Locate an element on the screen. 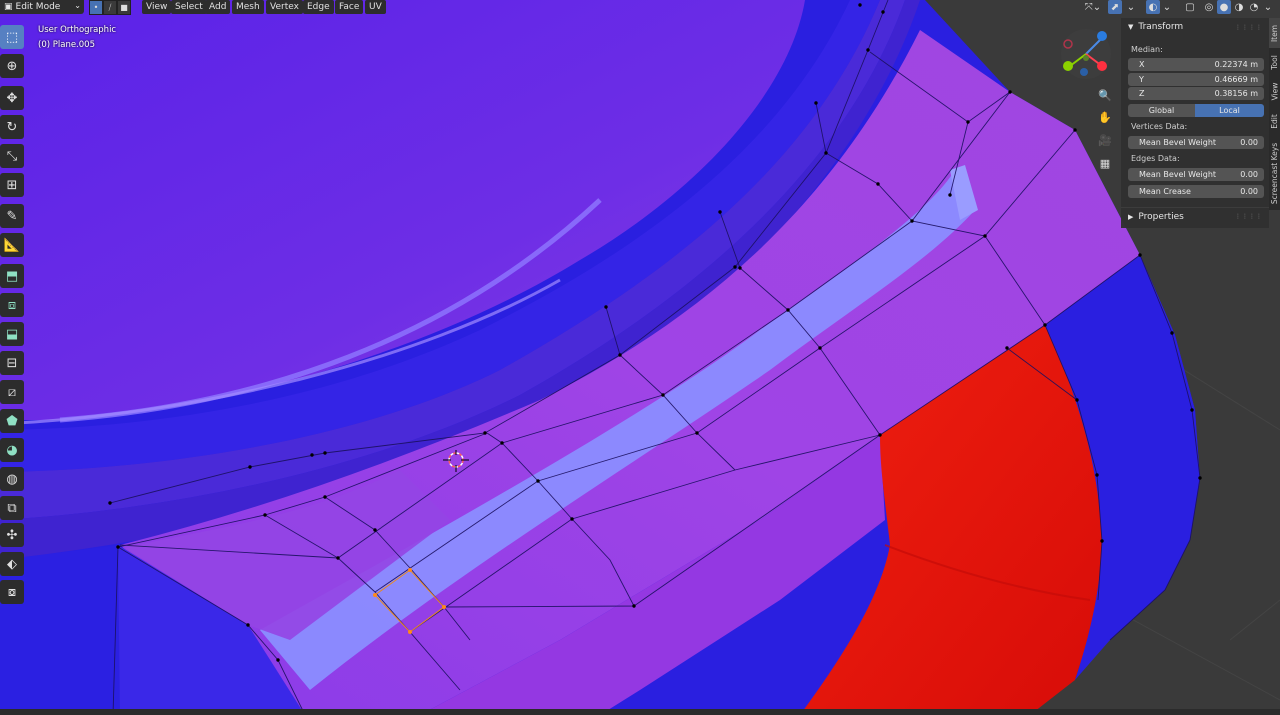 The height and width of the screenshot is (715, 1280). zoom-icon: 🔍 is located at coordinates (1105, 95).